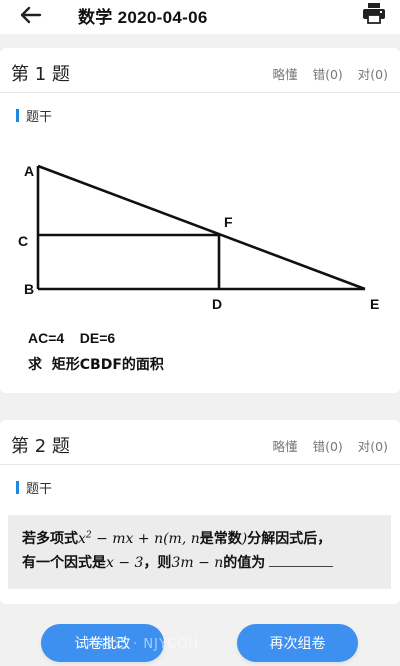 The image size is (400, 666). What do you see at coordinates (71, 338) in the screenshot?
I see `given-text: AC=4 DE=6` at bounding box center [71, 338].